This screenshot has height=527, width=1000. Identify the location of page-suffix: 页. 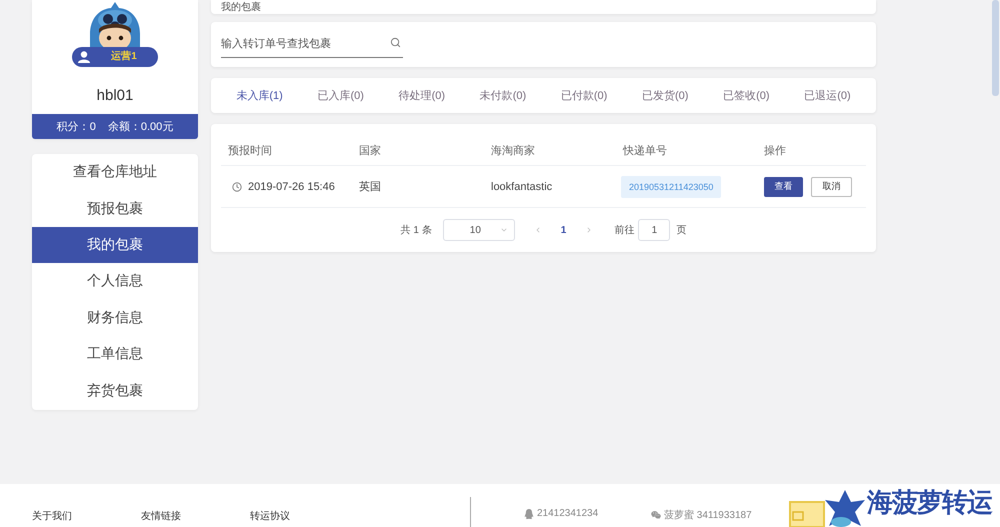
(681, 230).